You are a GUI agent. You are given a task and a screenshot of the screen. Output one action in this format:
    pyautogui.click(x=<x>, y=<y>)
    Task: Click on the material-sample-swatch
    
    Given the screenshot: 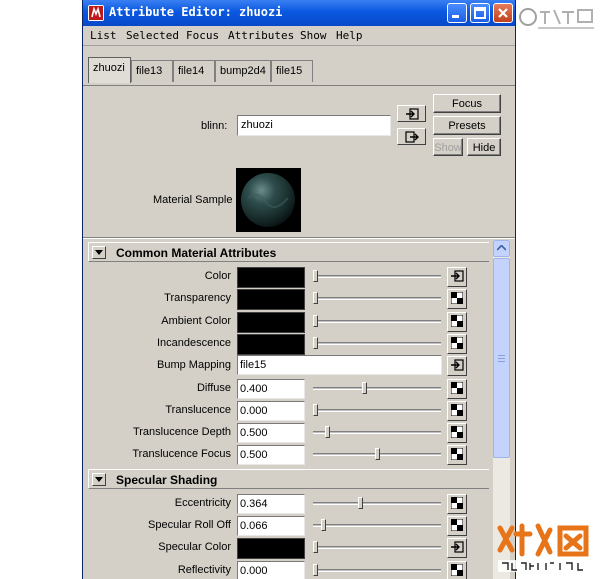 What is the action you would take?
    pyautogui.click(x=268, y=200)
    